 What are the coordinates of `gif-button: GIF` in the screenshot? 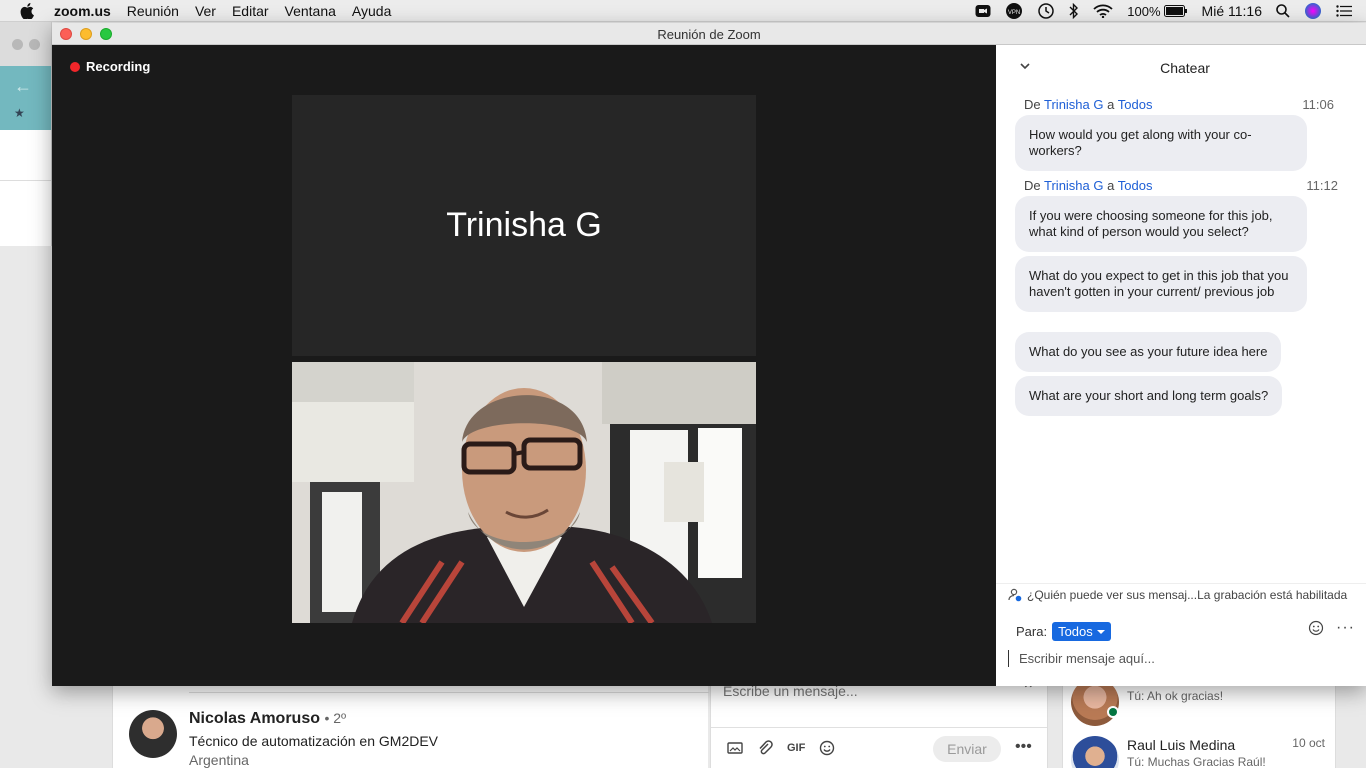 It's located at (796, 748).